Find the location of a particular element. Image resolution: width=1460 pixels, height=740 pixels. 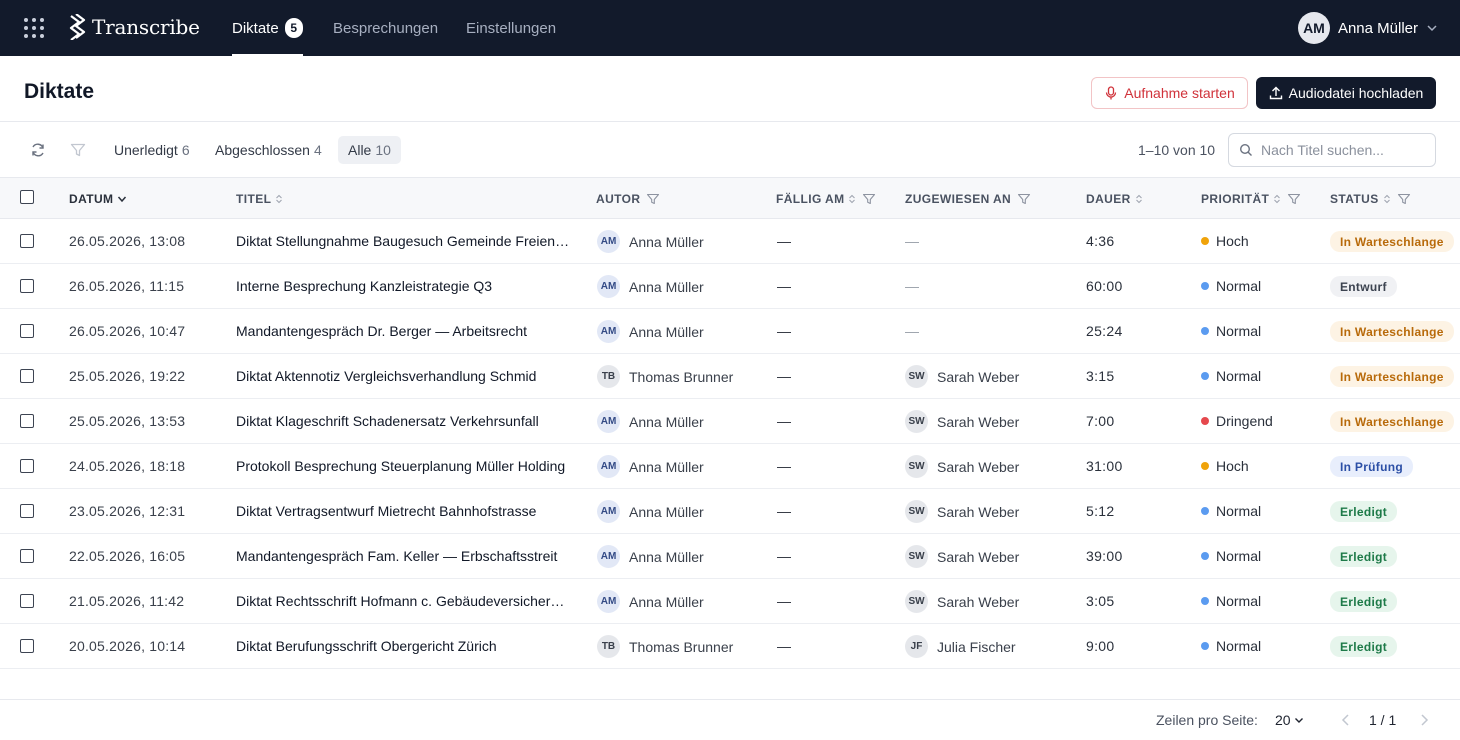

avatar: TB is located at coordinates (608, 646).